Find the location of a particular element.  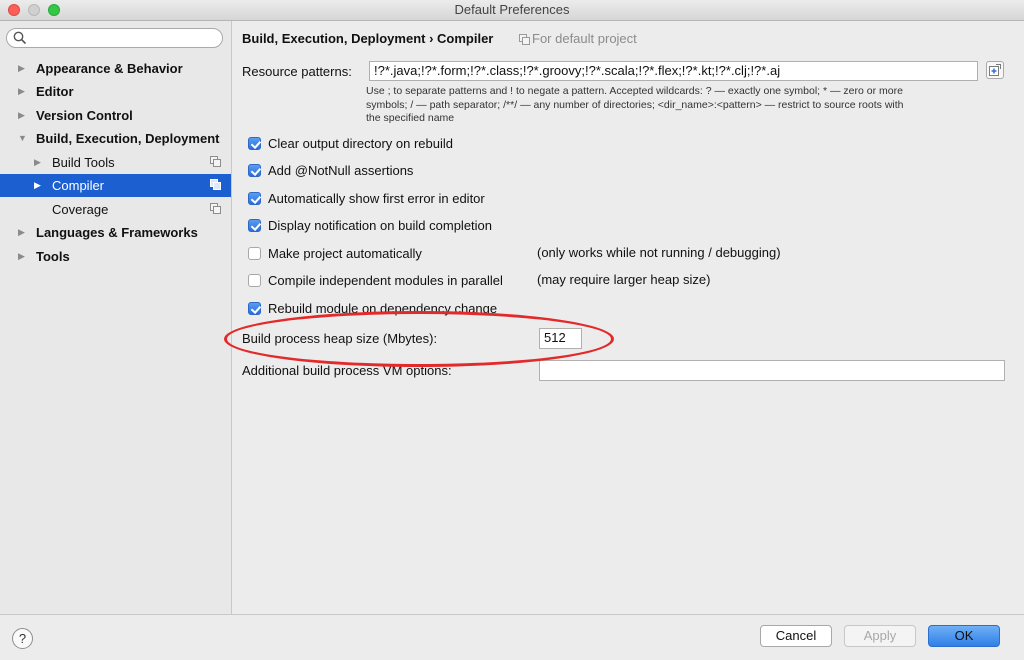

scope-note-text: For default project is located at coordinates (584, 38).